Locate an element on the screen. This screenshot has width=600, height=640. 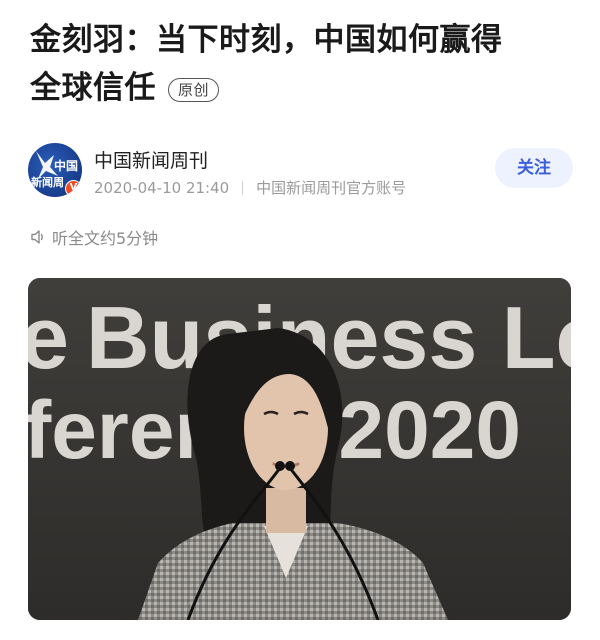
original-badge: 原创 is located at coordinates (194, 90).